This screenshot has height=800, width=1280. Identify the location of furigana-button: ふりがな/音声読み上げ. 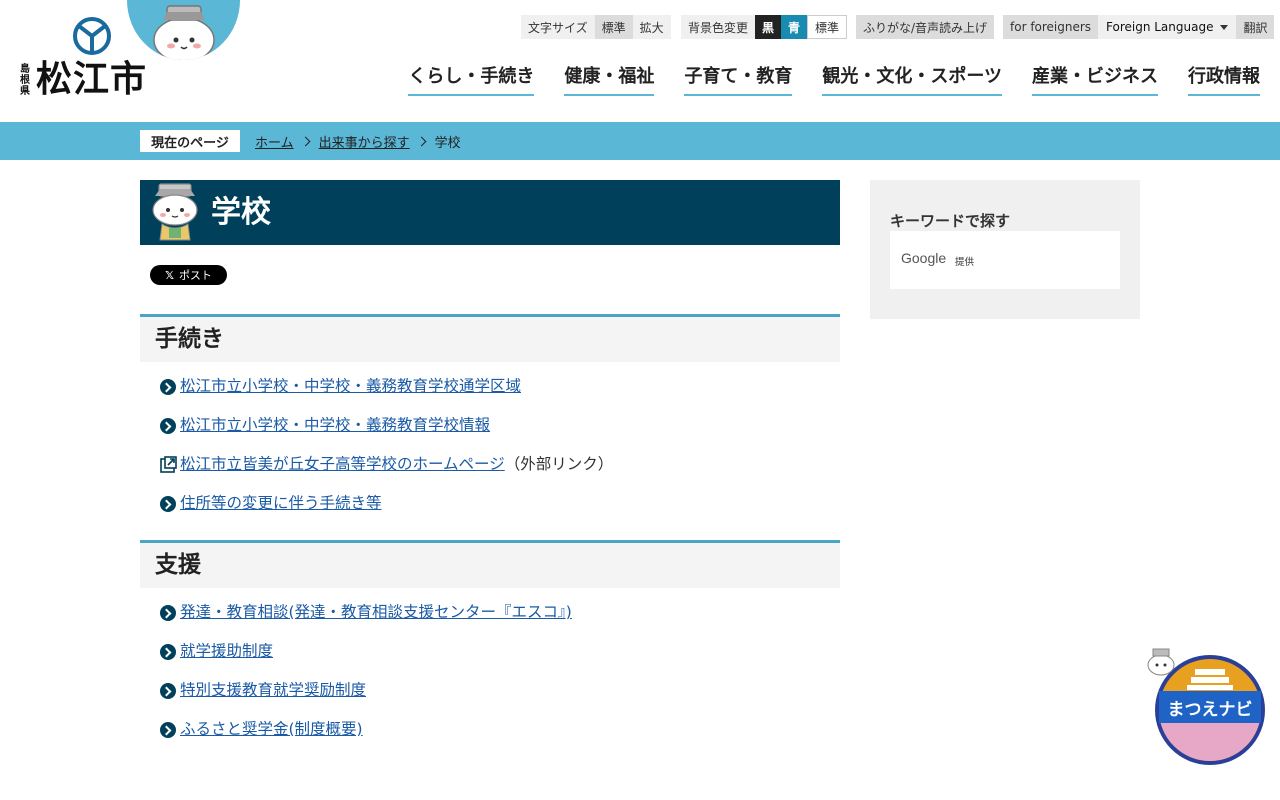
(925, 27).